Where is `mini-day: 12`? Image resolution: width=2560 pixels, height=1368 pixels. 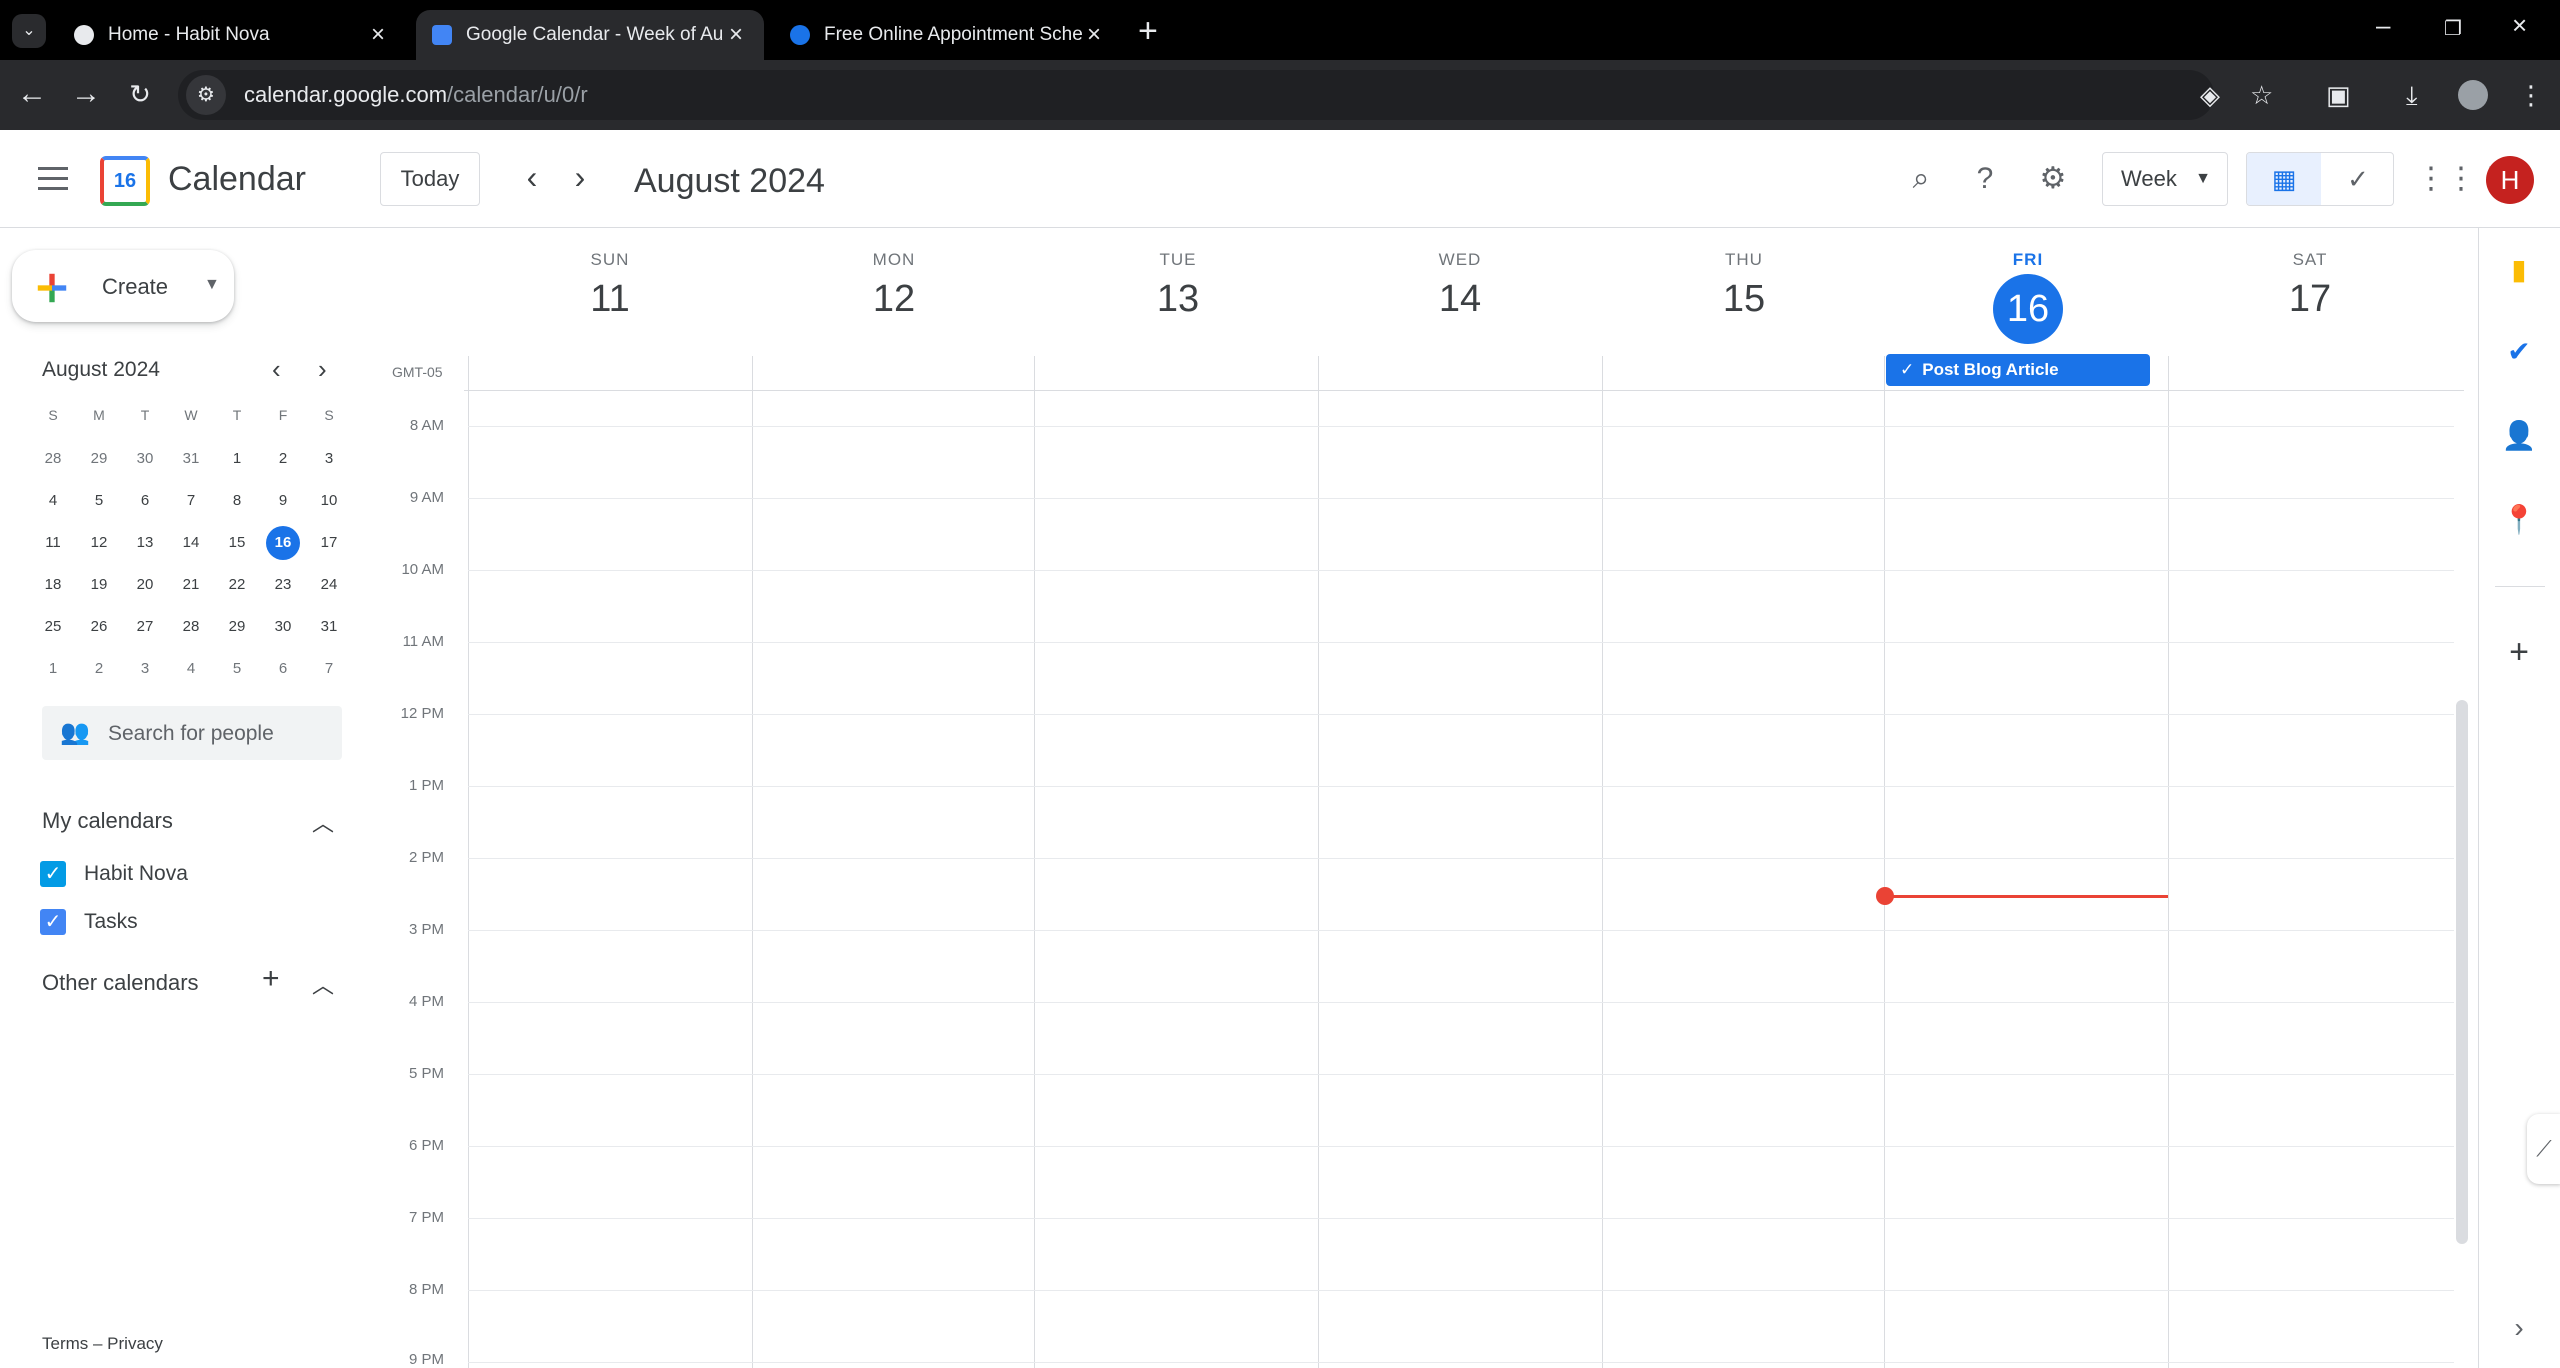 mini-day: 12 is located at coordinates (99, 547).